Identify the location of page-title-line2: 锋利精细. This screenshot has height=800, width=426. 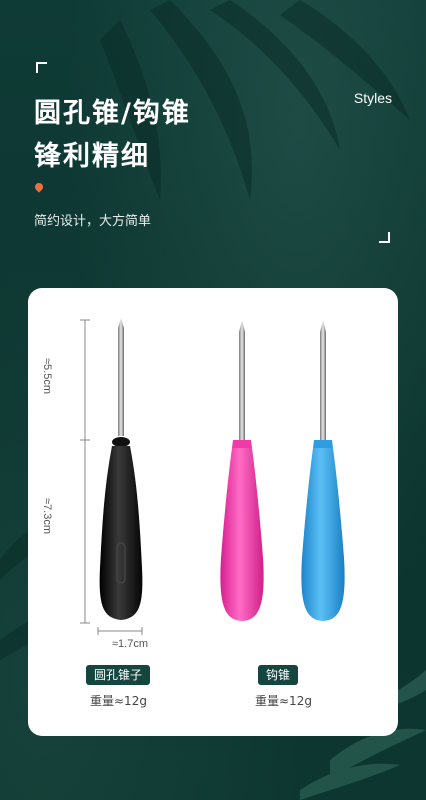
(92, 156).